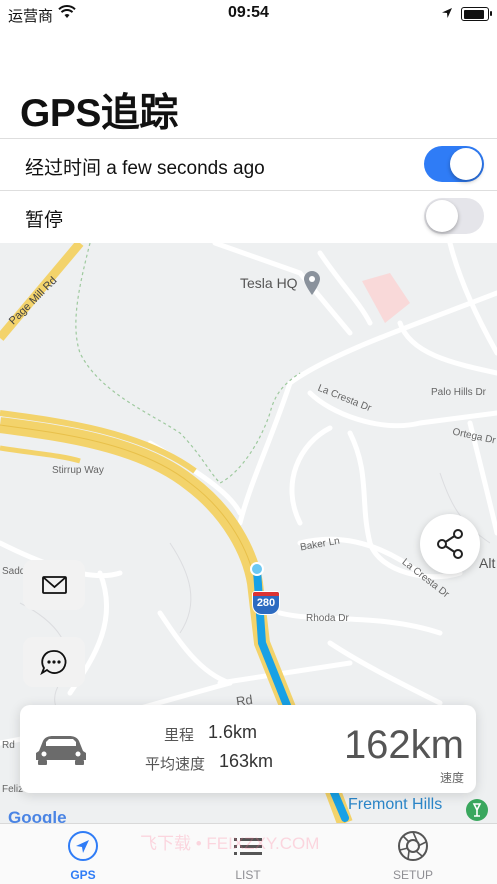  Describe the element at coordinates (78, 470) in the screenshot. I see `road-label: Stirrup Way` at that location.